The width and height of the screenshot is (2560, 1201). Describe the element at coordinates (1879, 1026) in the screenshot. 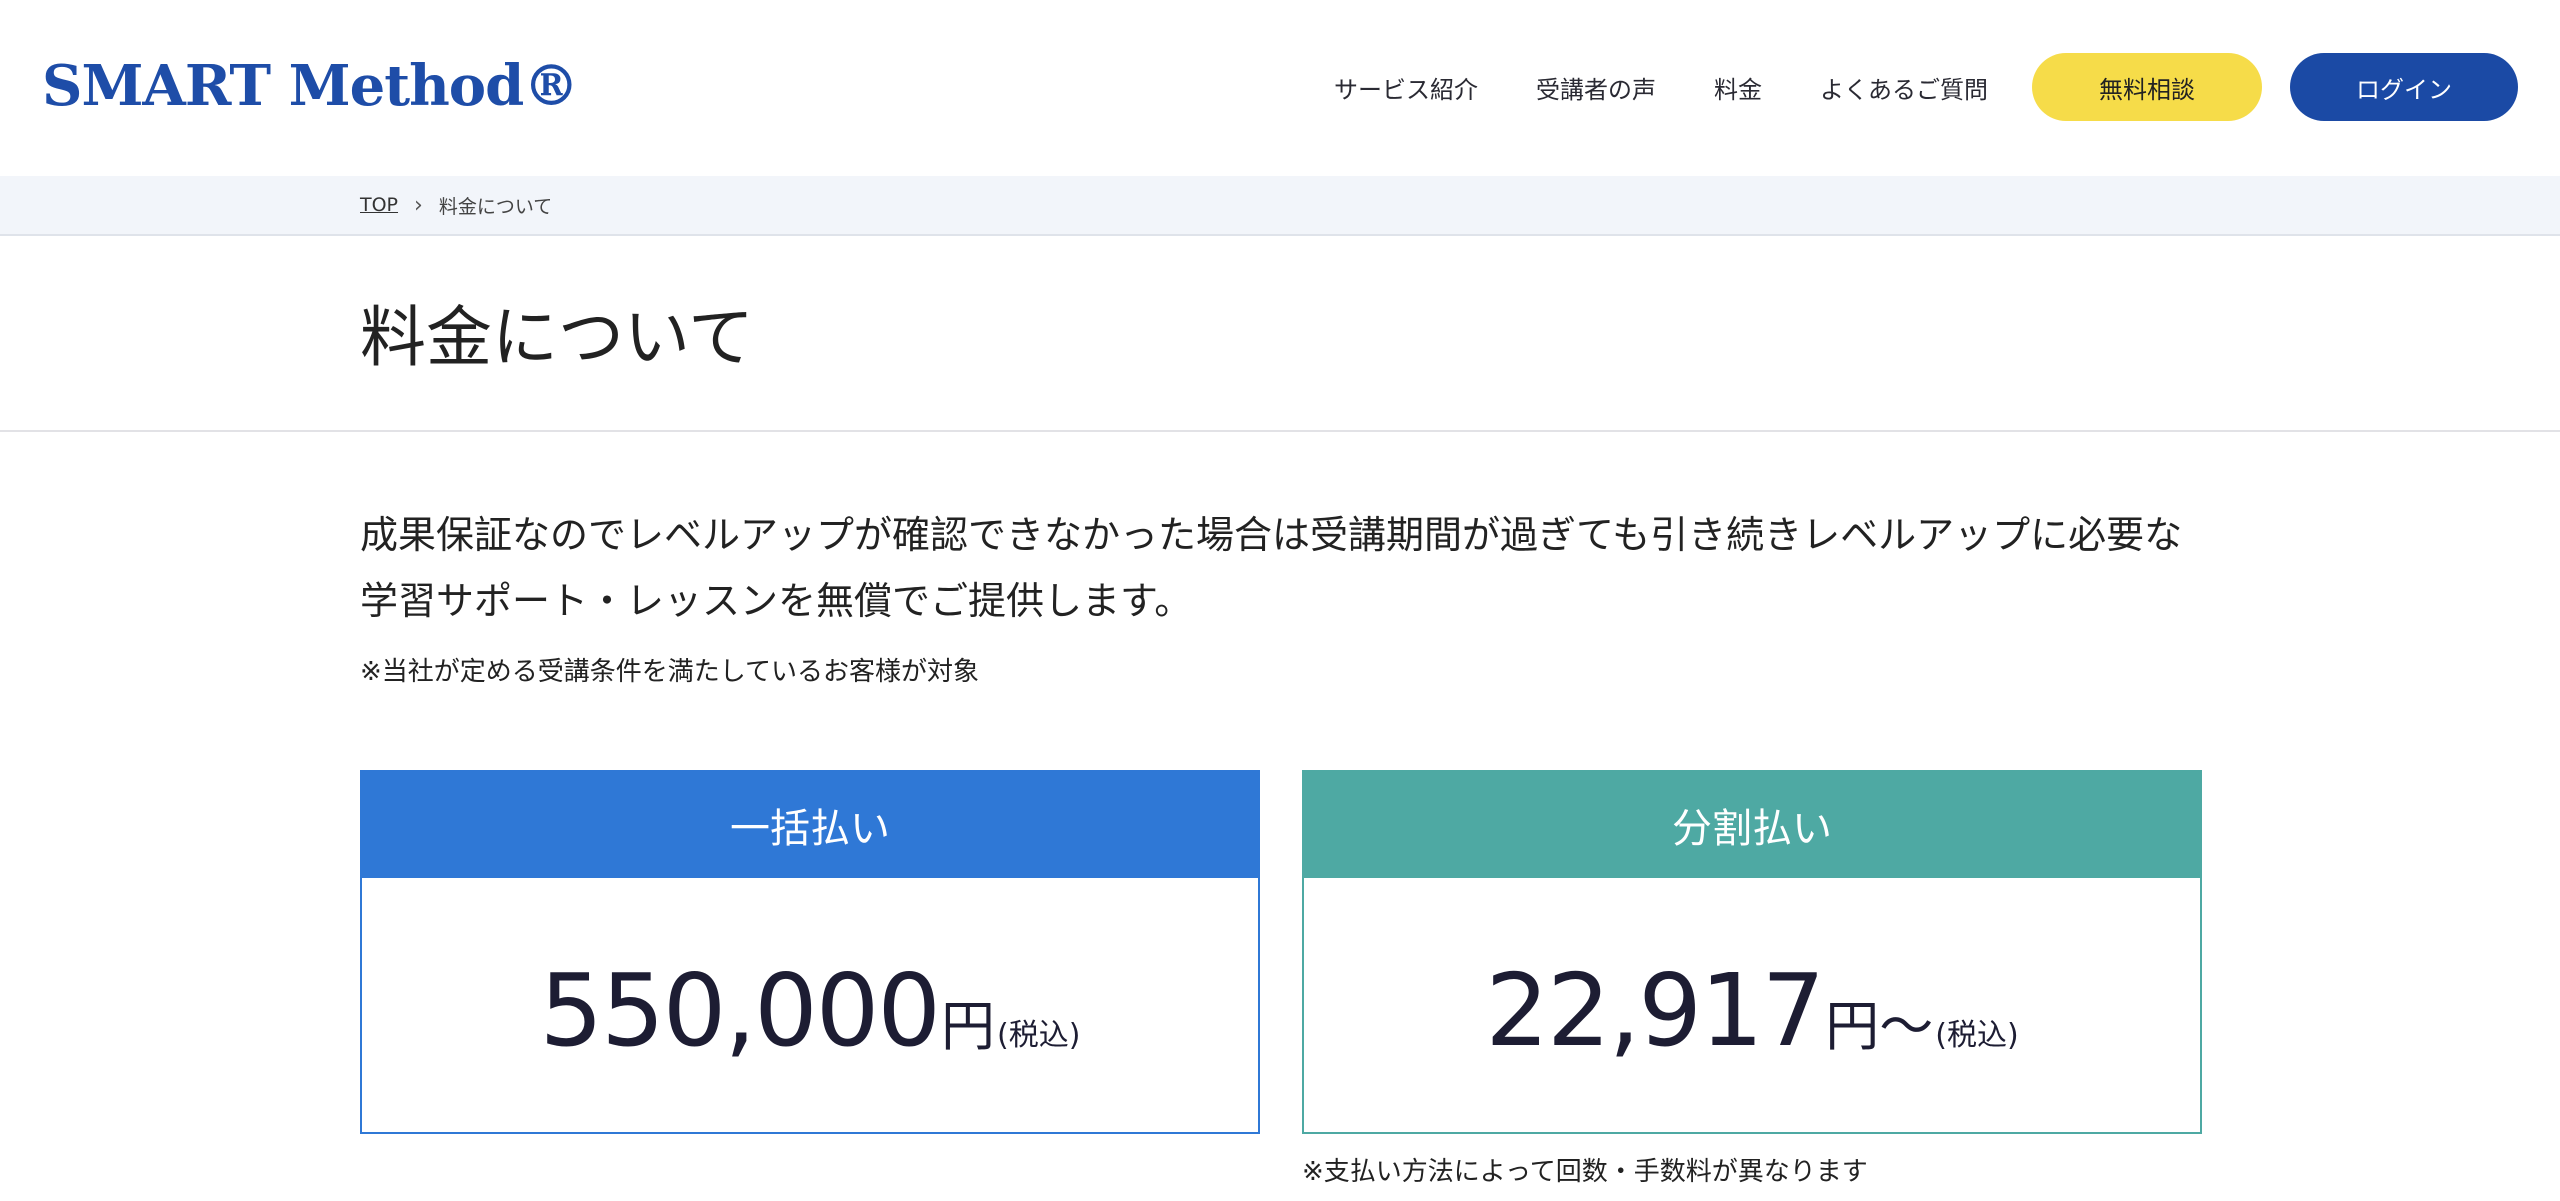

I see `price-unit: 円〜` at that location.